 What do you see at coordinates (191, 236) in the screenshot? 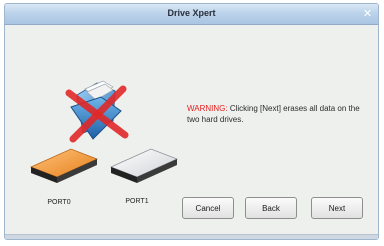
I see `window-bottom-border` at bounding box center [191, 236].